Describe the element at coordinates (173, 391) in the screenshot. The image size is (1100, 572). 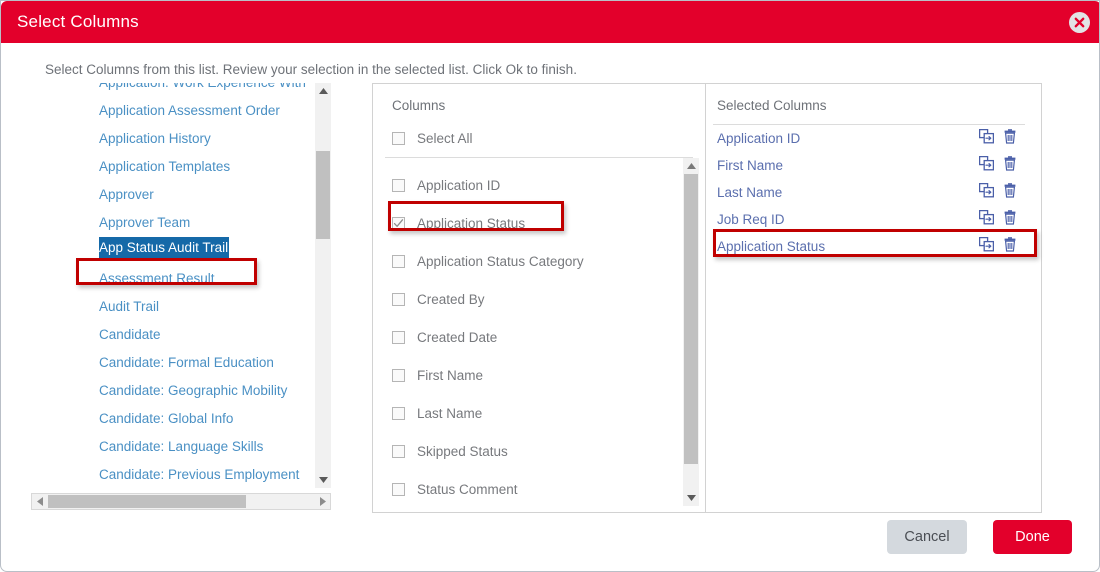
I see `tree-item-candidate-geographic-mobility: Candidate: Geographic Mobility` at that location.